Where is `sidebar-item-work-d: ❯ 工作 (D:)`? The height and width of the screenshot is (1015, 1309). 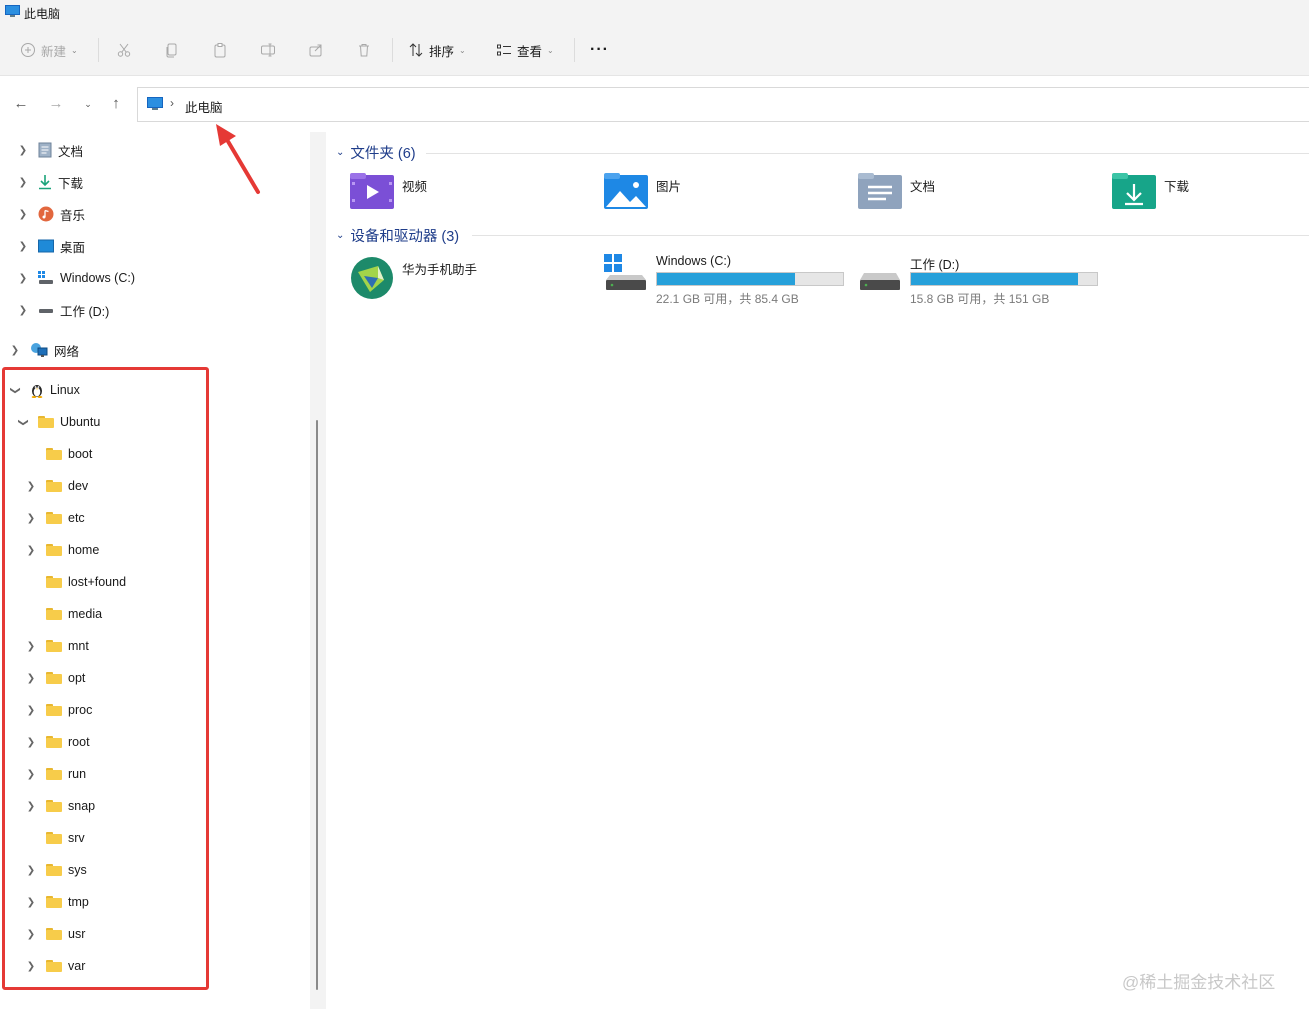
sidebar-item-work-d: ❯ 工作 (D:) is located at coordinates (63, 310).